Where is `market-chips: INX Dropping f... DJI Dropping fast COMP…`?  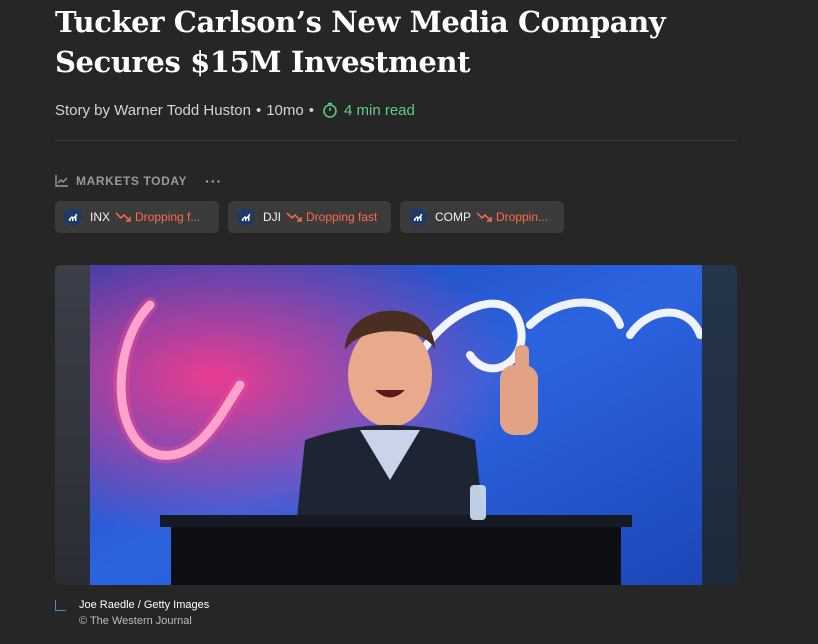
market-chips: INX Dropping f... DJI Dropping fast COMP… is located at coordinates (309, 217).